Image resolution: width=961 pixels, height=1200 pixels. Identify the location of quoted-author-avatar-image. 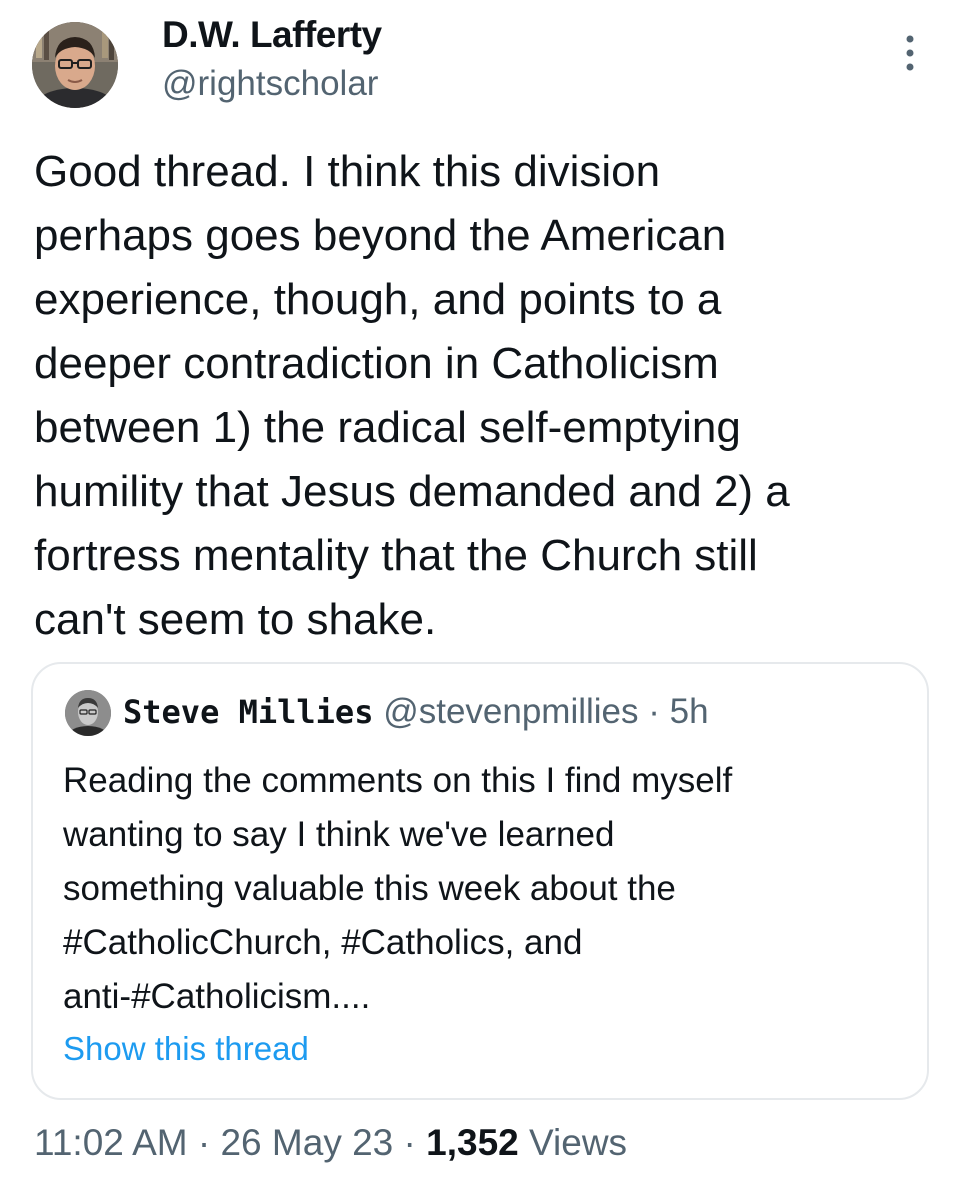
(88, 713).